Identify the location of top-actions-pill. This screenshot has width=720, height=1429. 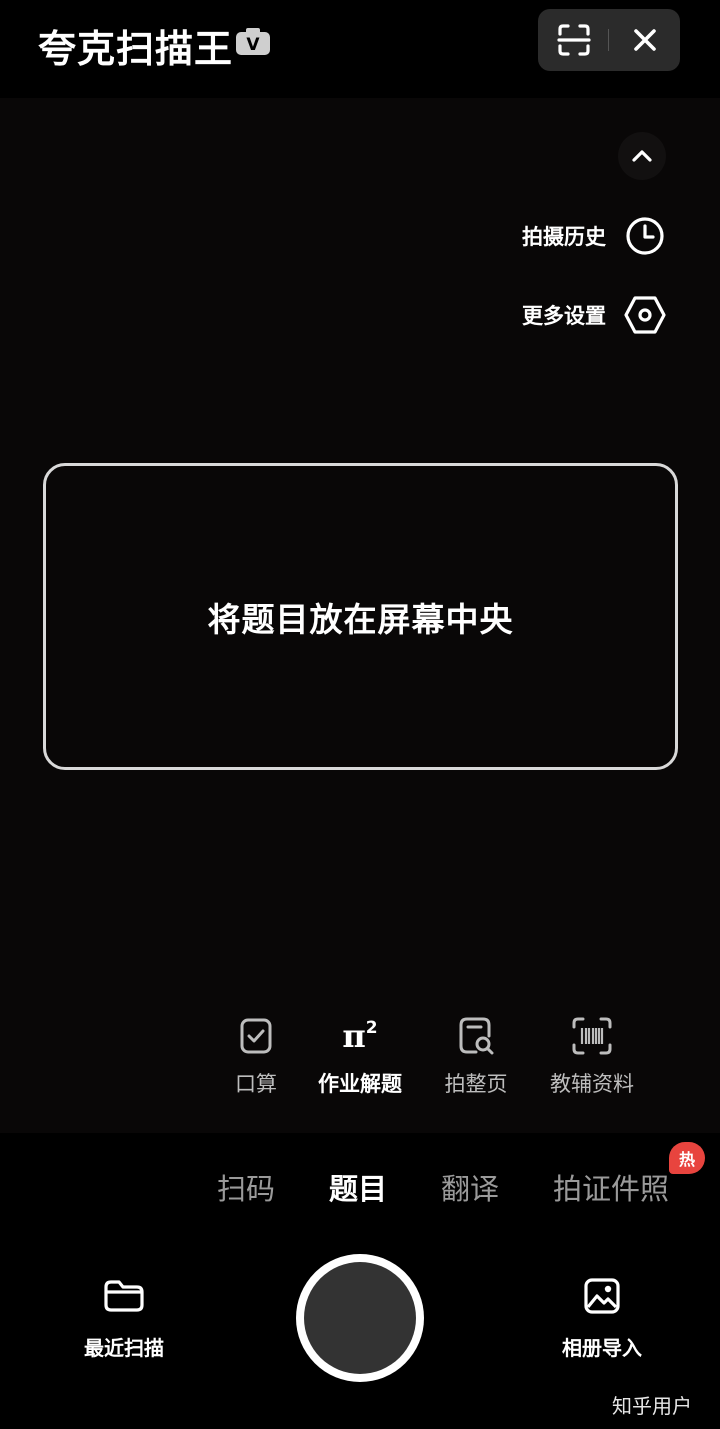
(609, 40).